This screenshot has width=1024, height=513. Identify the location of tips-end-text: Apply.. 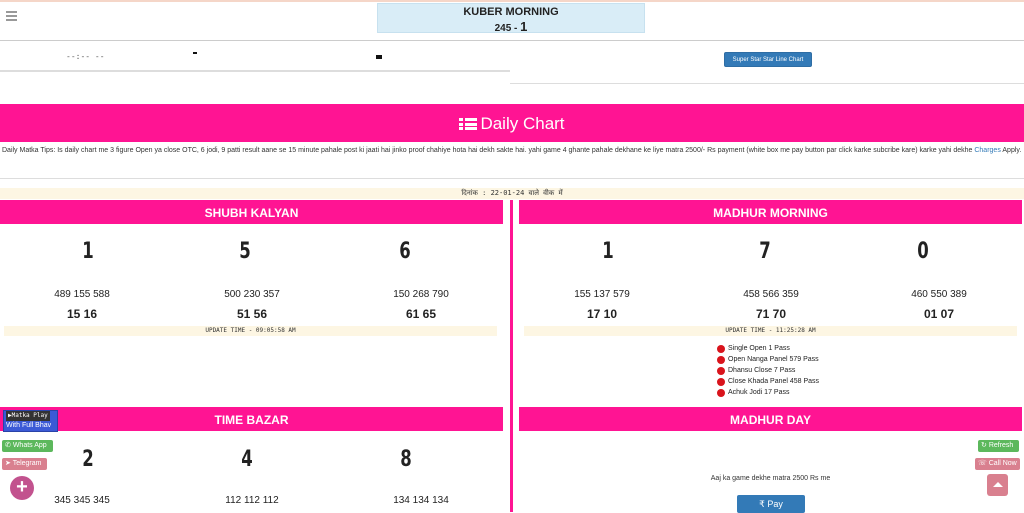
(1011, 150).